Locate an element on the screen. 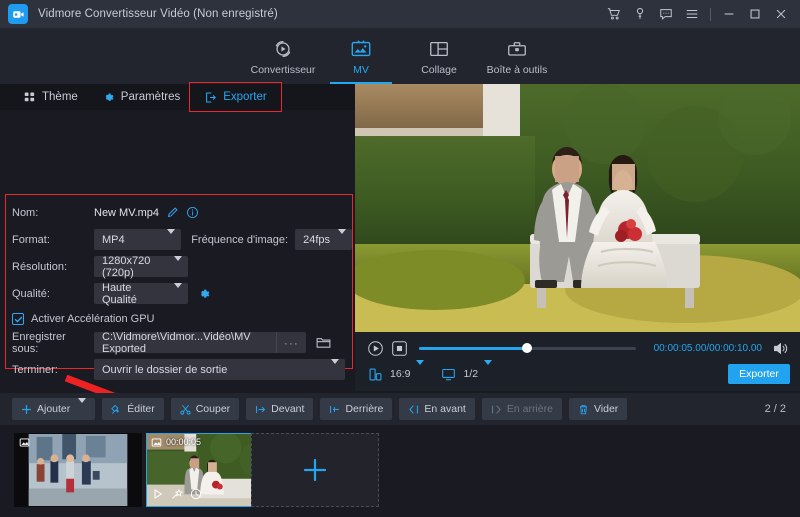 The image size is (800, 517). nav-label-mv: MV is located at coordinates (361, 69).